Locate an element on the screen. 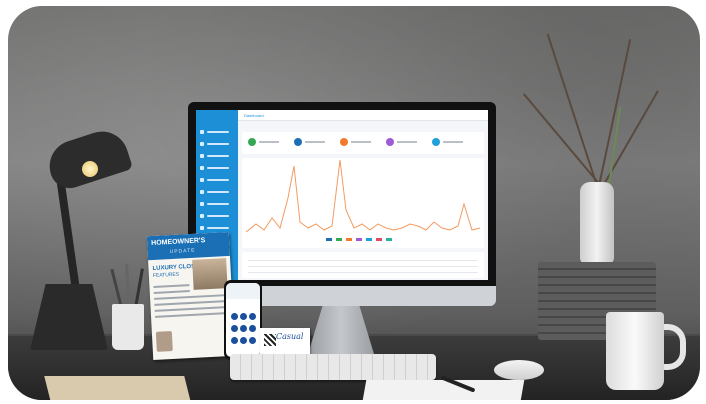 This screenshot has height=404, width=706. app-topbar: Dashboard is located at coordinates (363, 115).